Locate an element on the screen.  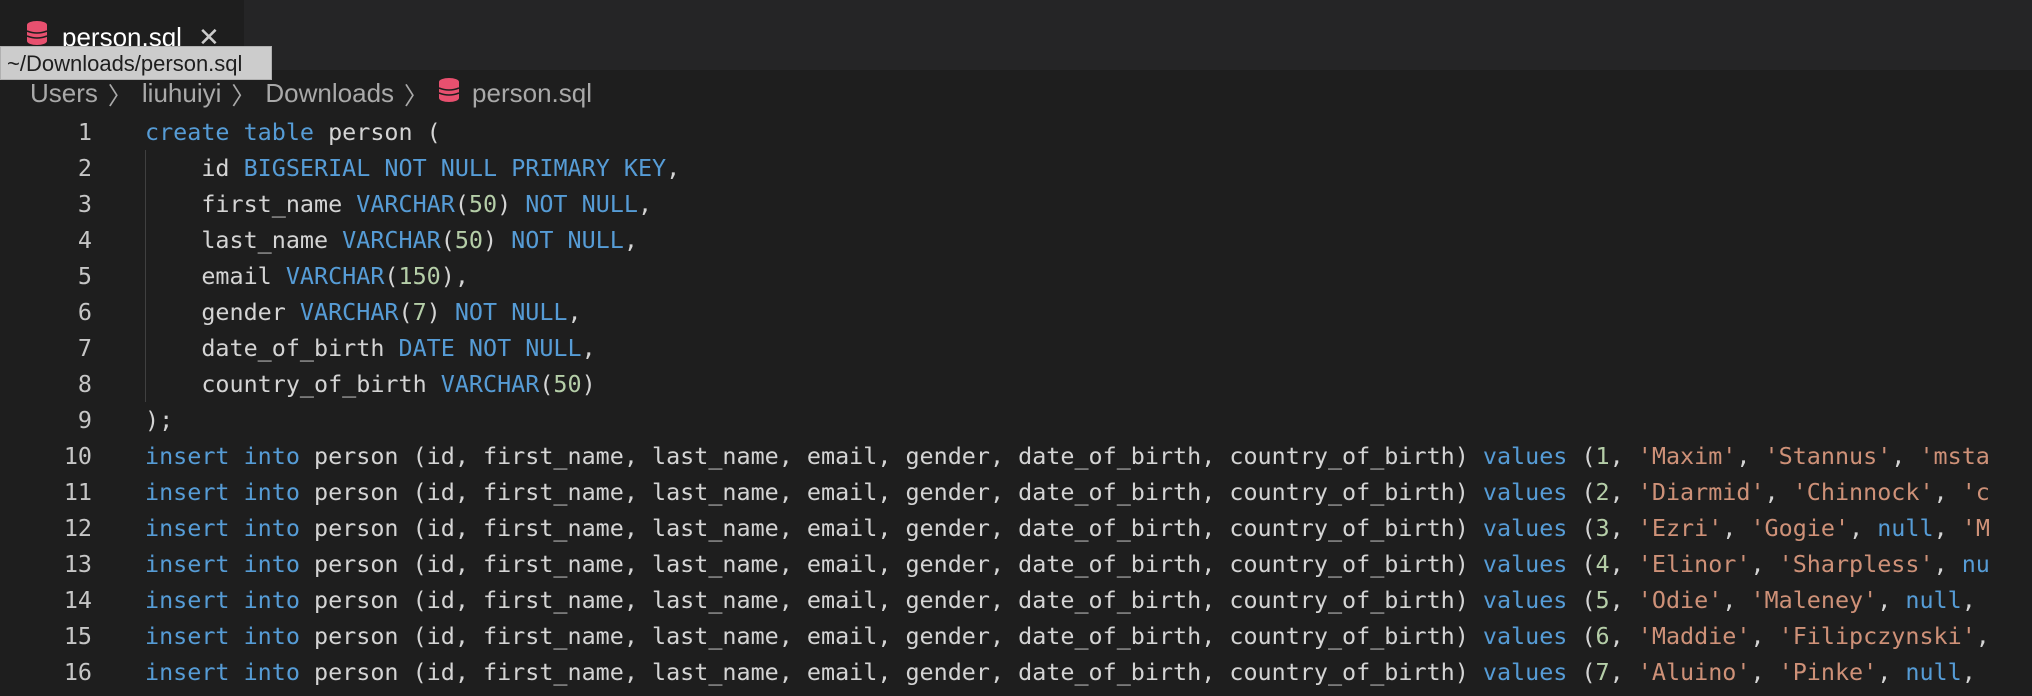
code-line: 3 first_name VARCHAR(50) NOT NULL, is located at coordinates (1016, 204).